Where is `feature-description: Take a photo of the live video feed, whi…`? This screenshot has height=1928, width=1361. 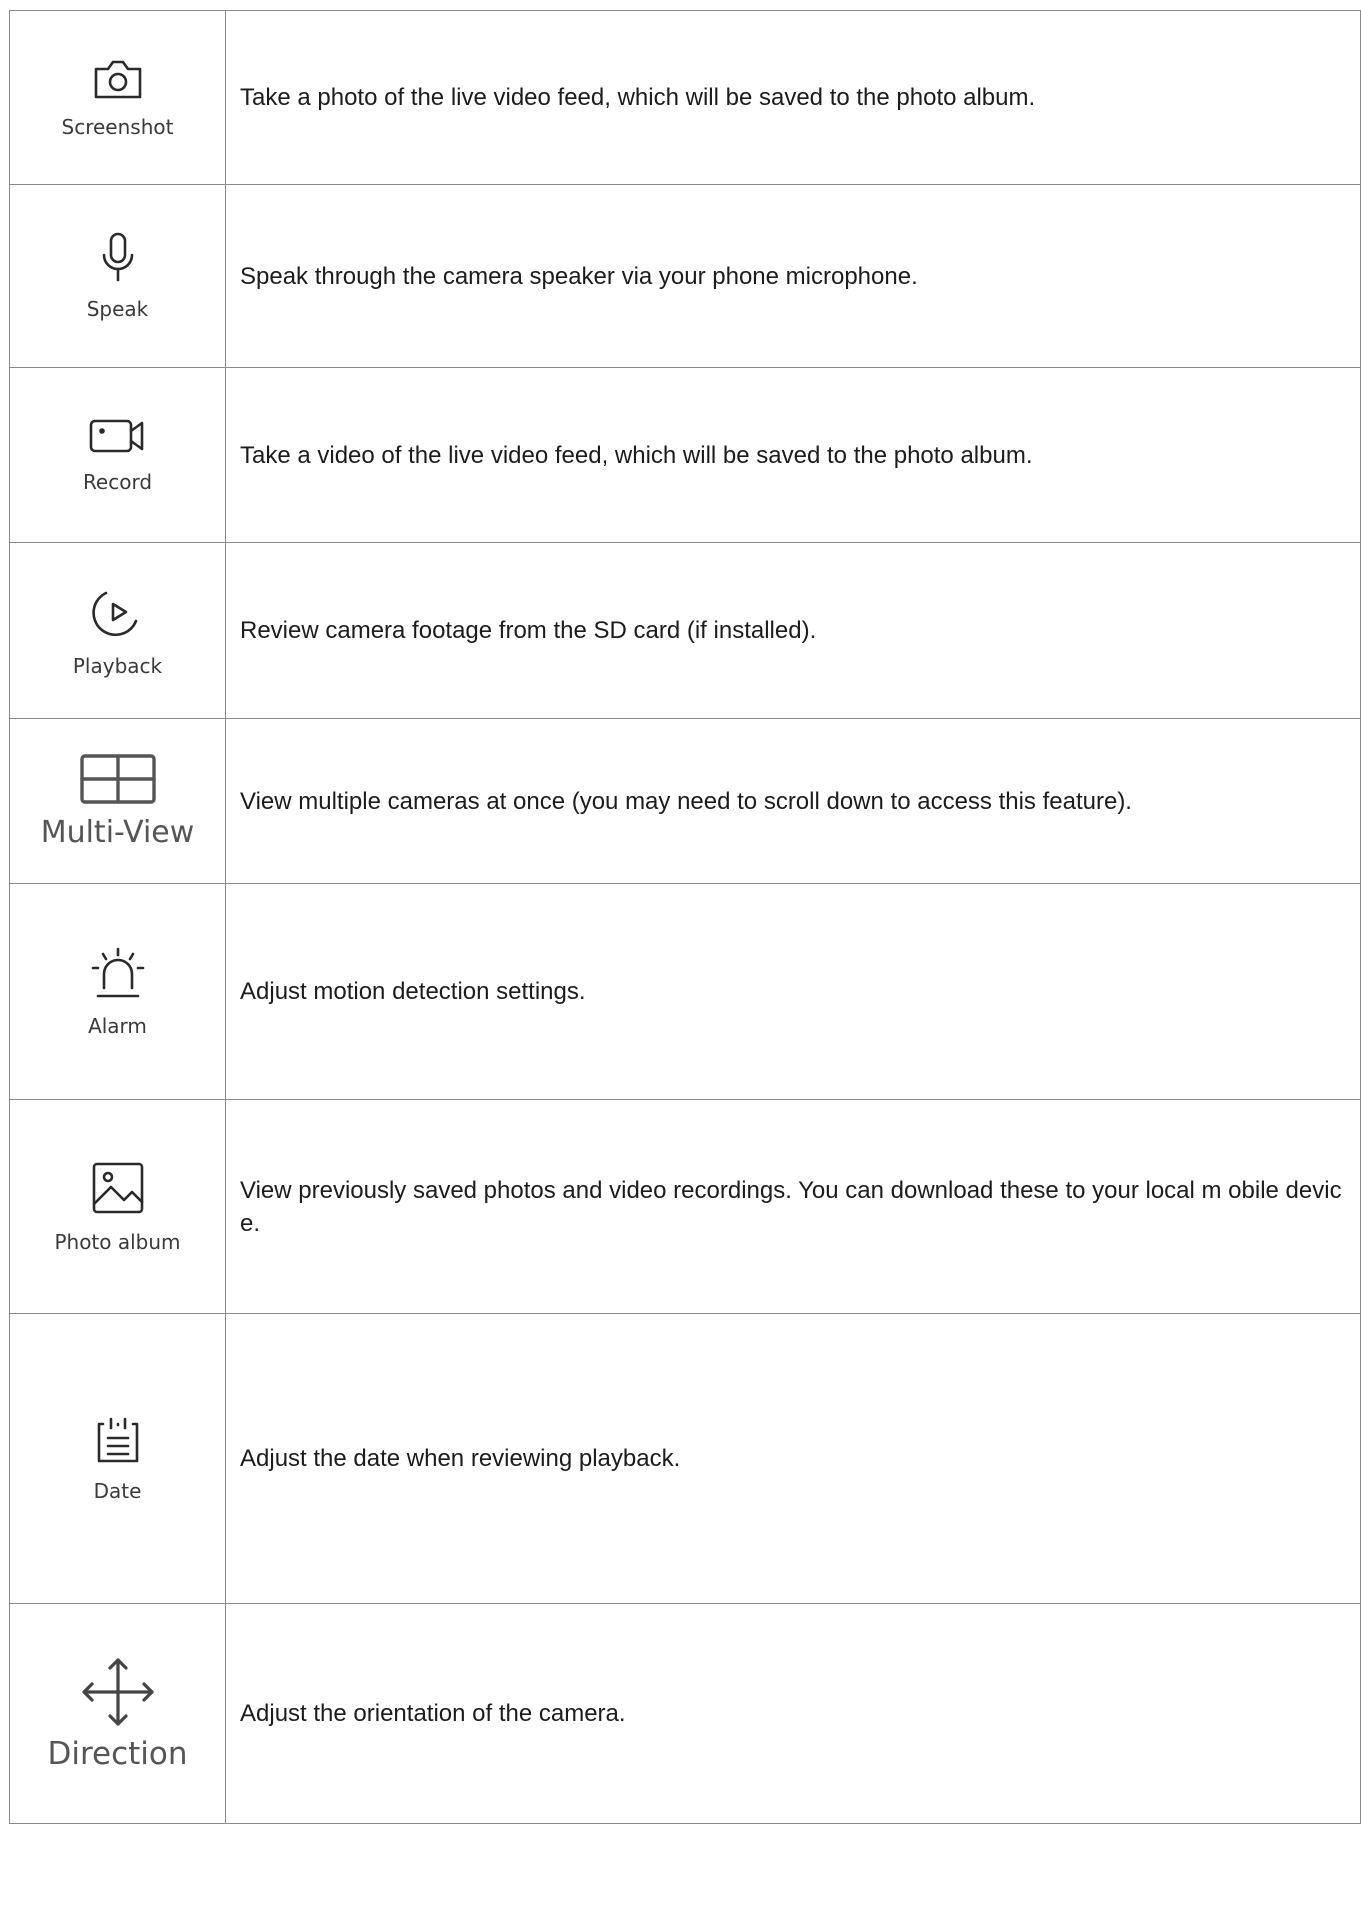
feature-description: Take a photo of the live video feed, whi… is located at coordinates (793, 97).